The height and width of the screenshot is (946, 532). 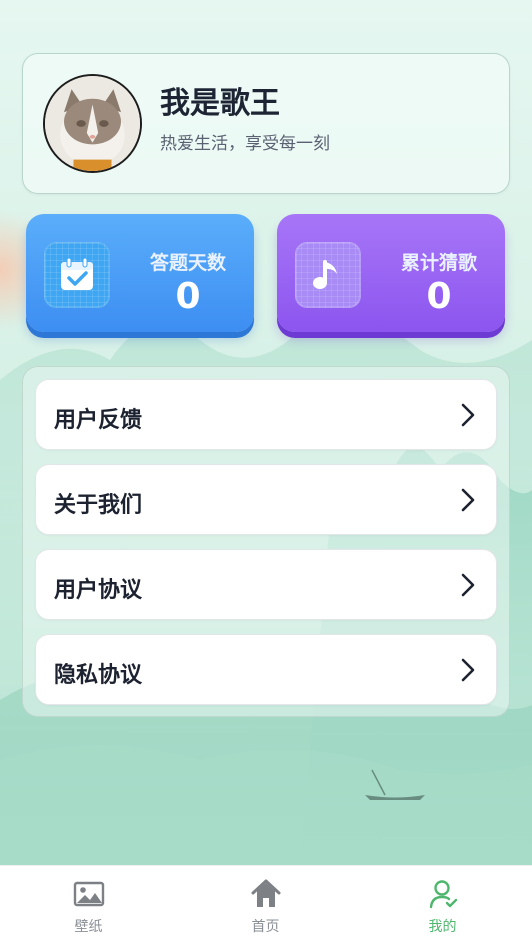 I want to click on menu-label: 用户反馈, so click(x=98, y=420).